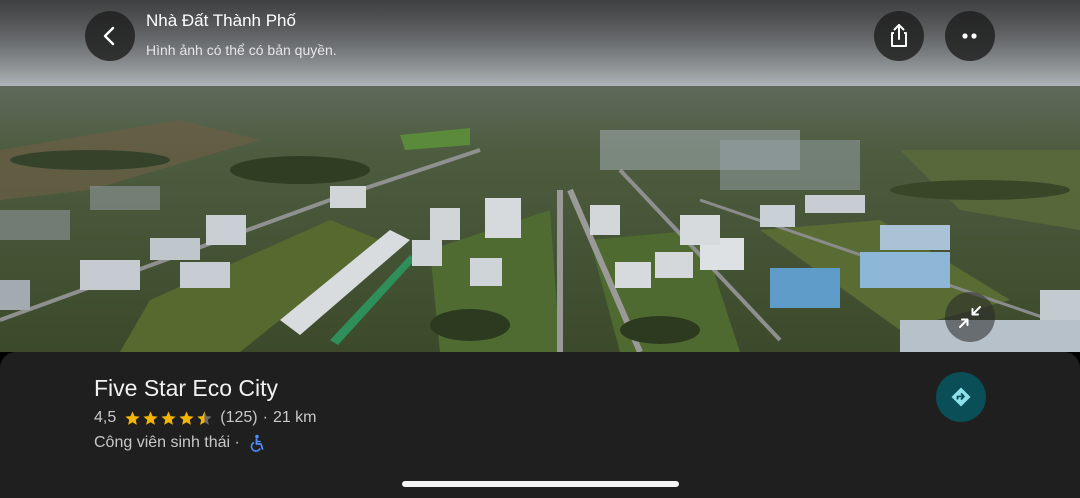  Describe the element at coordinates (221, 20) in the screenshot. I see `page-title: Nhà Đất Thành Phố` at that location.